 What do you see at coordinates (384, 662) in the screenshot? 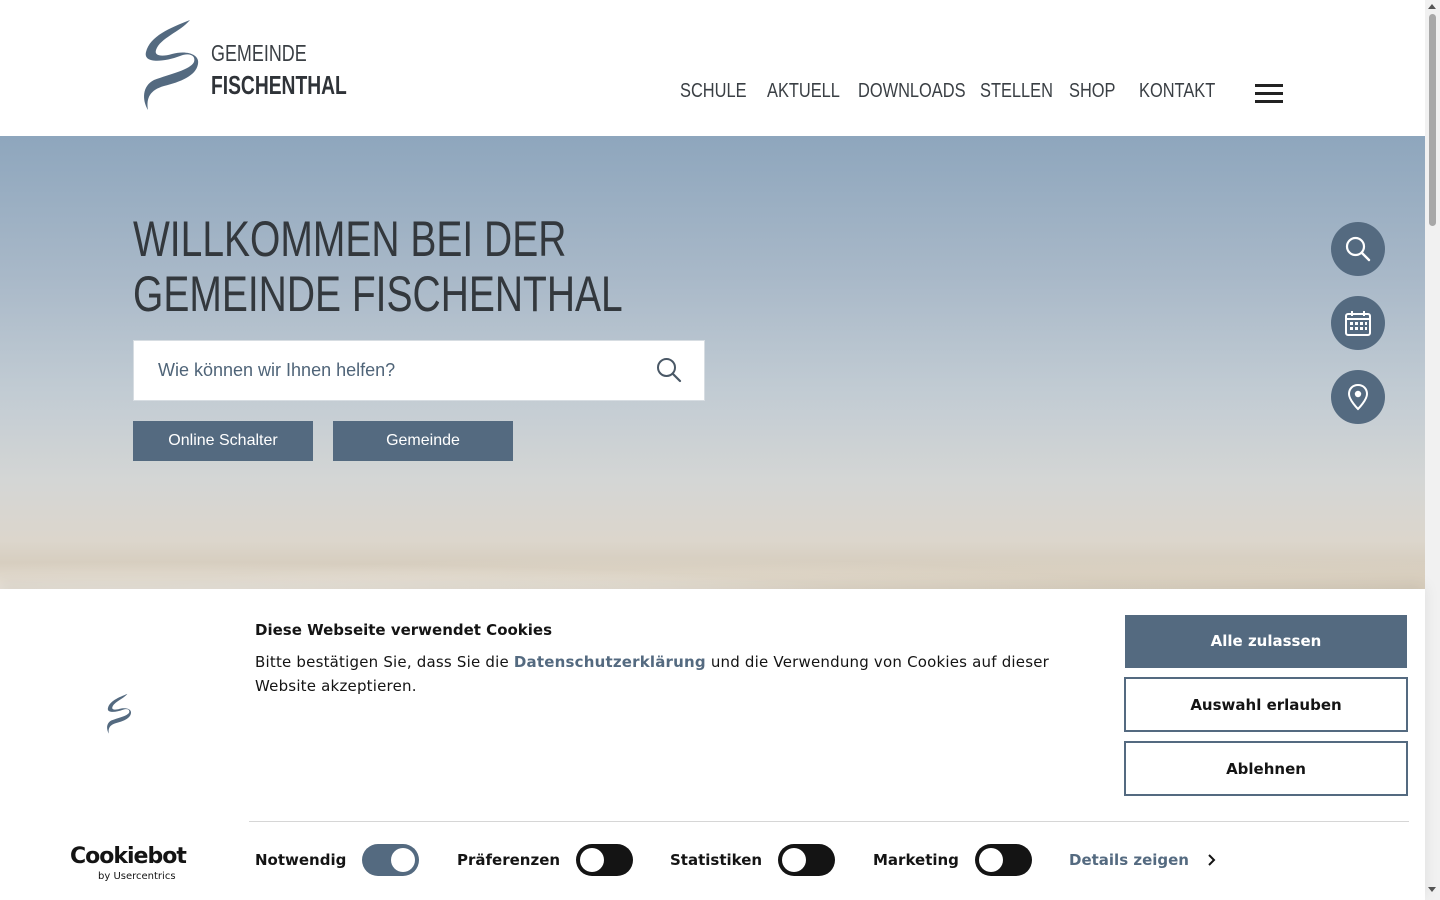
I see `cookie-text-before: Bitte bestätigen Sie, dass Sie die` at bounding box center [384, 662].